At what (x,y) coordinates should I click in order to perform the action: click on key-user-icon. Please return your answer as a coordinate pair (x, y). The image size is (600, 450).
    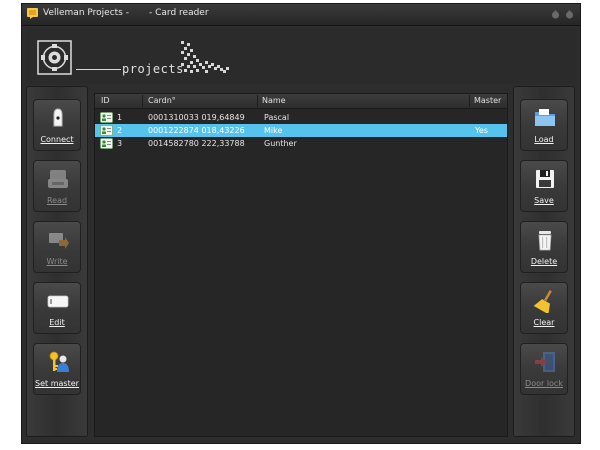
    Looking at the image, I should click on (59, 361).